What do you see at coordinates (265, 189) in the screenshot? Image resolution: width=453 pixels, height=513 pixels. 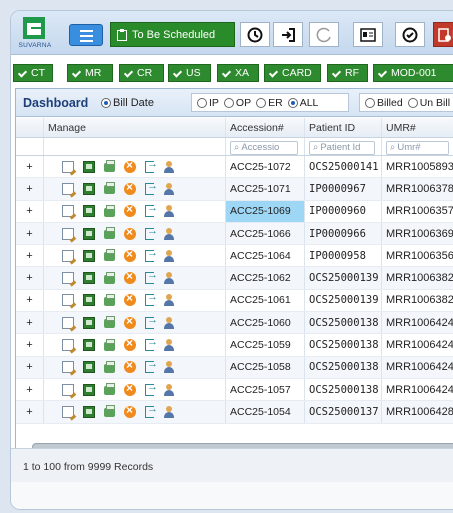 I see `accession-cell: ACC25-1071` at bounding box center [265, 189].